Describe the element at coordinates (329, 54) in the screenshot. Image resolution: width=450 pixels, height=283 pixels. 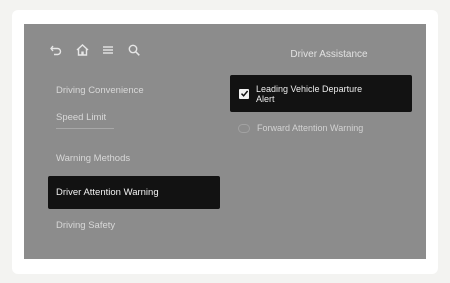
I see `page-title: Driver Assistance` at that location.